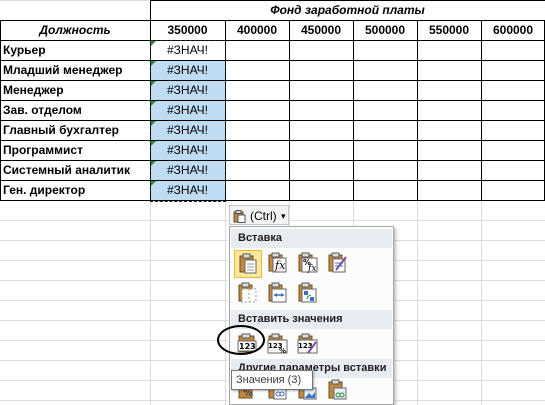 The height and width of the screenshot is (405, 545). Describe the element at coordinates (75, 150) in the screenshot. I see `position-cell: Программист` at that location.